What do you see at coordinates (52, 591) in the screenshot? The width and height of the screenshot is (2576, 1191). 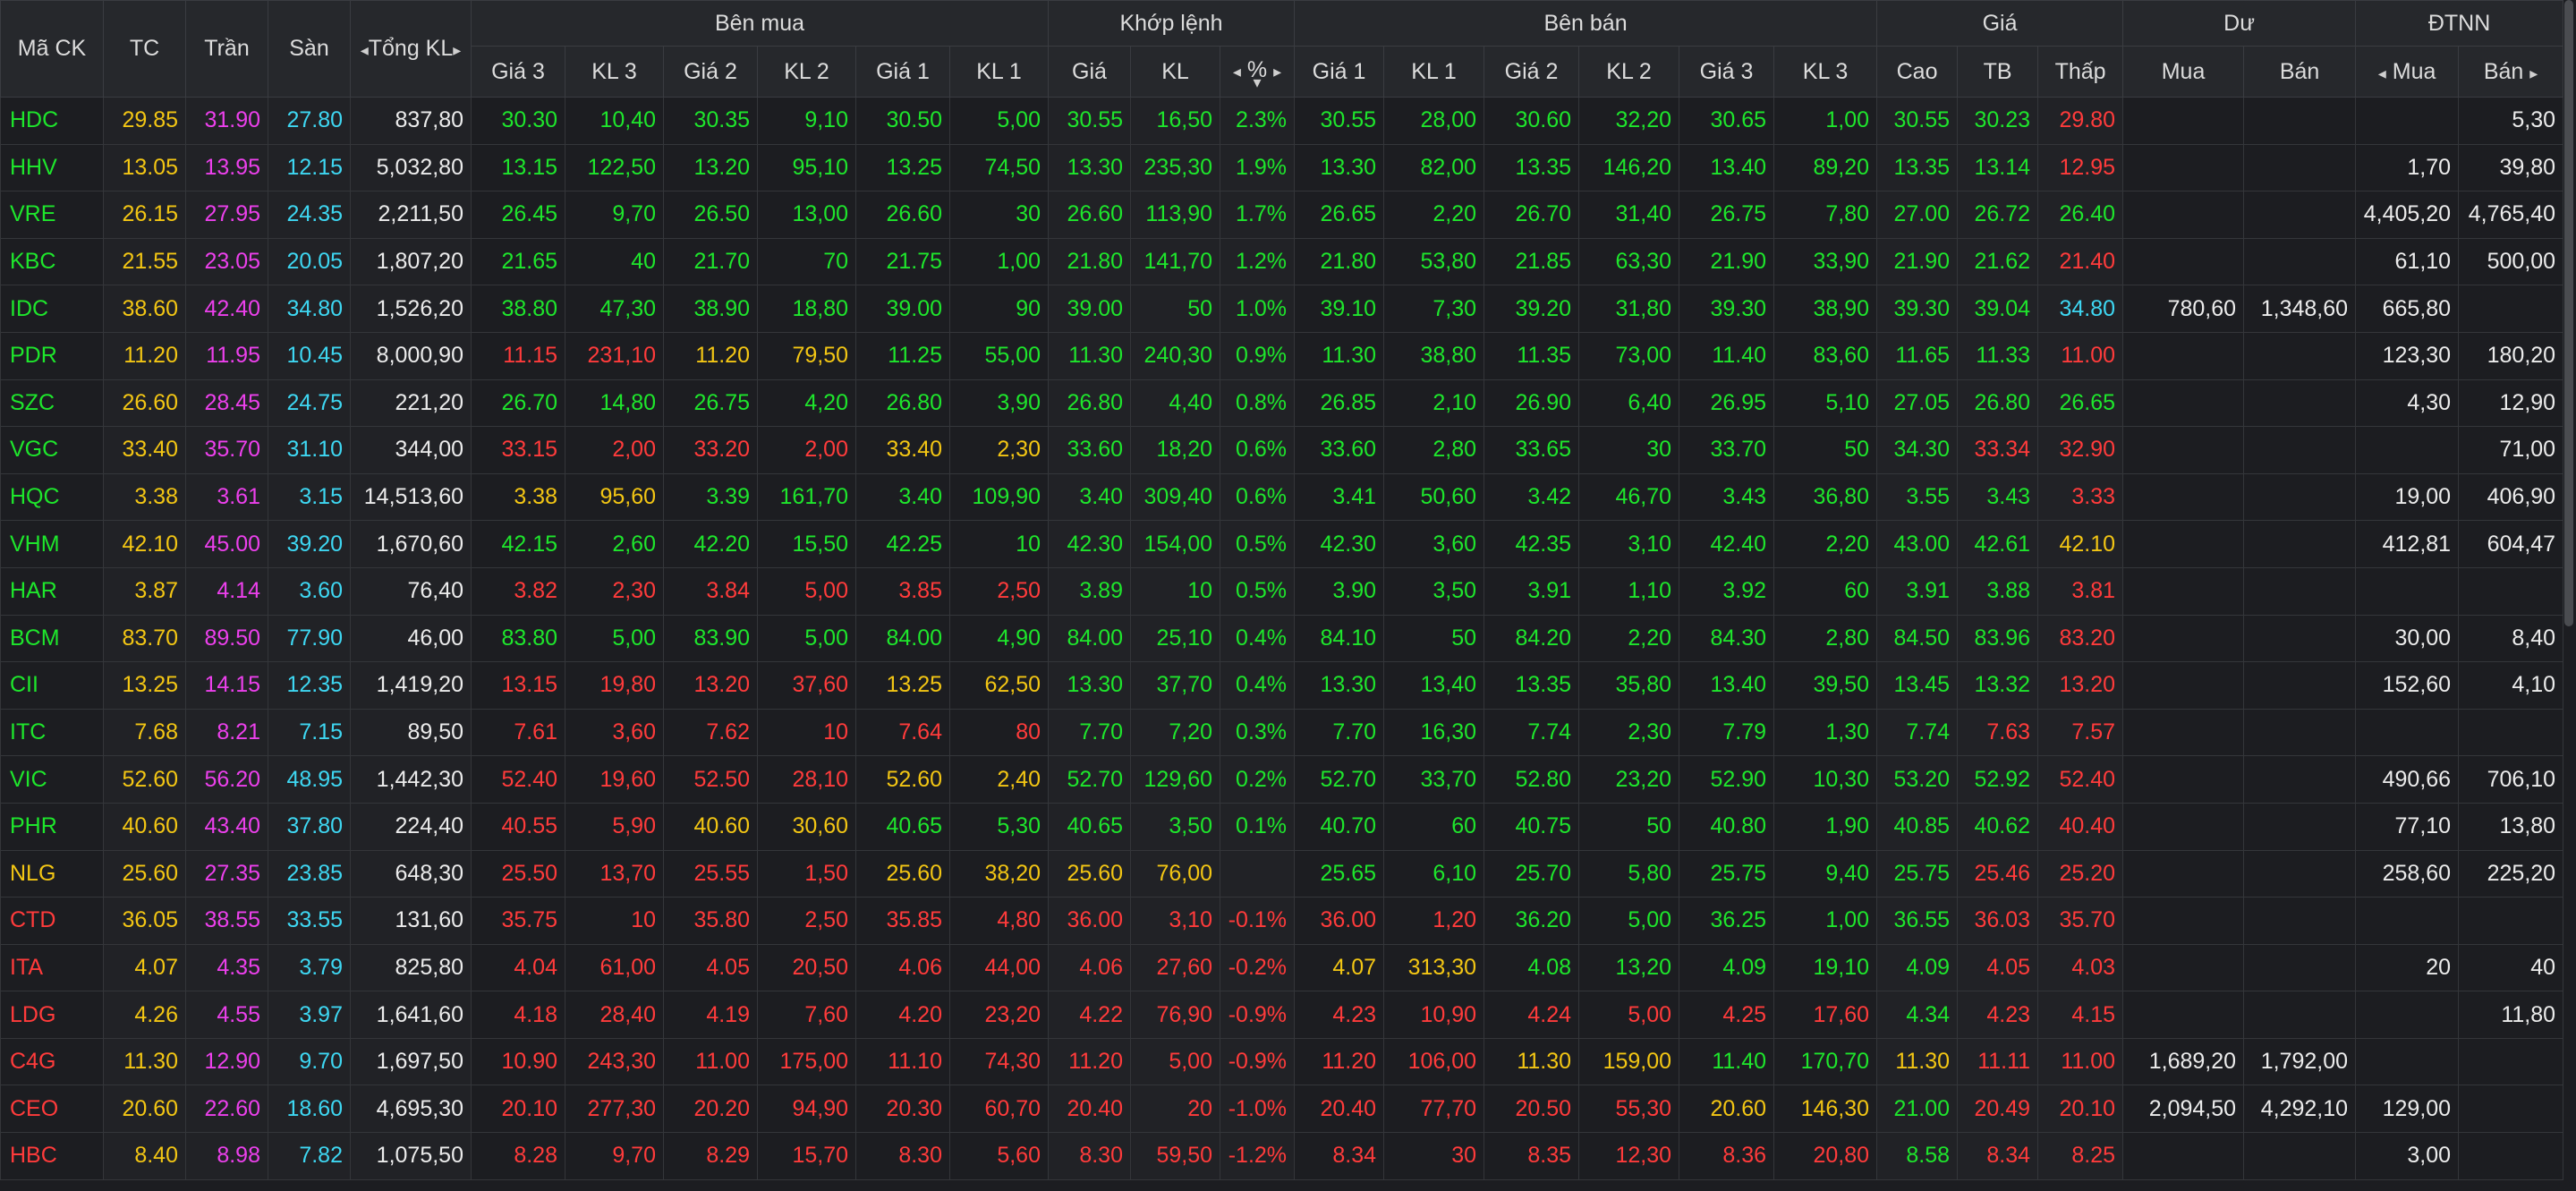 I see `symbol-cell: HAR` at bounding box center [52, 591].